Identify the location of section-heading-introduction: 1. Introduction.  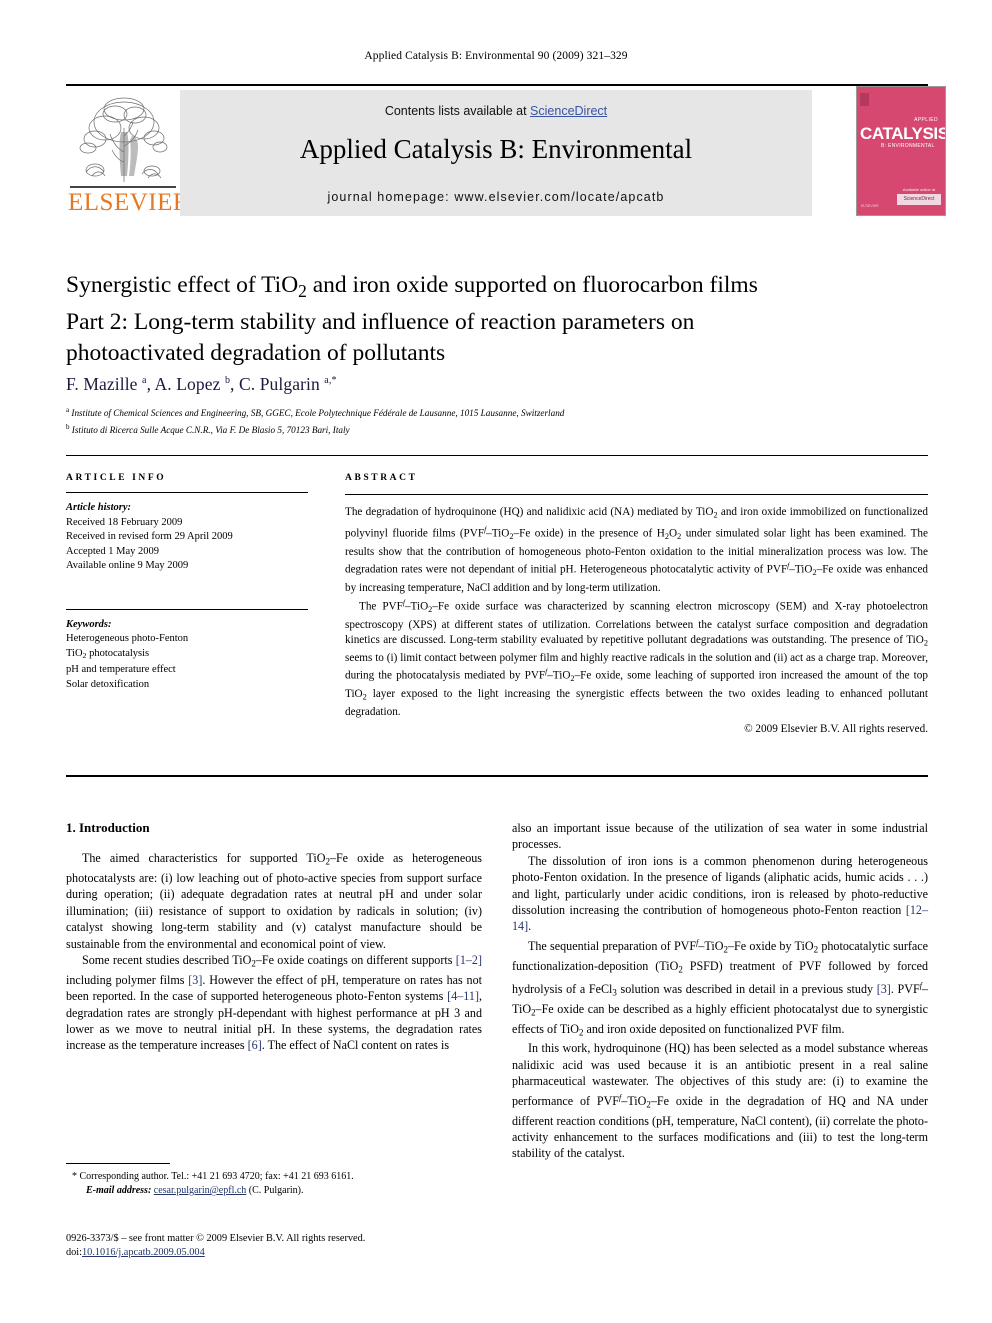
(108, 827).